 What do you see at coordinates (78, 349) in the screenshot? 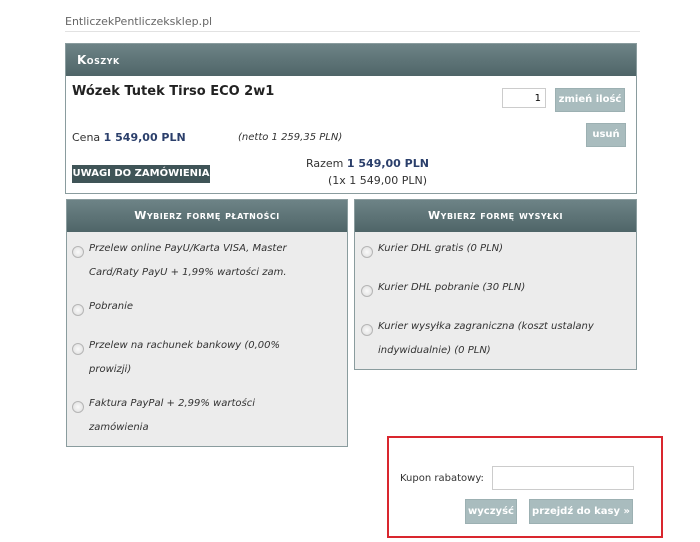
I see `payment-radio-bank-transfer` at bounding box center [78, 349].